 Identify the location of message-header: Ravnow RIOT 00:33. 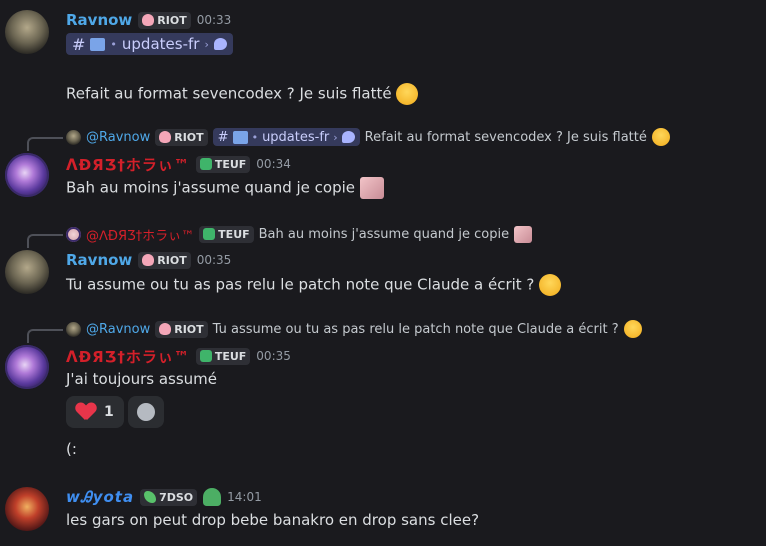
(148, 20).